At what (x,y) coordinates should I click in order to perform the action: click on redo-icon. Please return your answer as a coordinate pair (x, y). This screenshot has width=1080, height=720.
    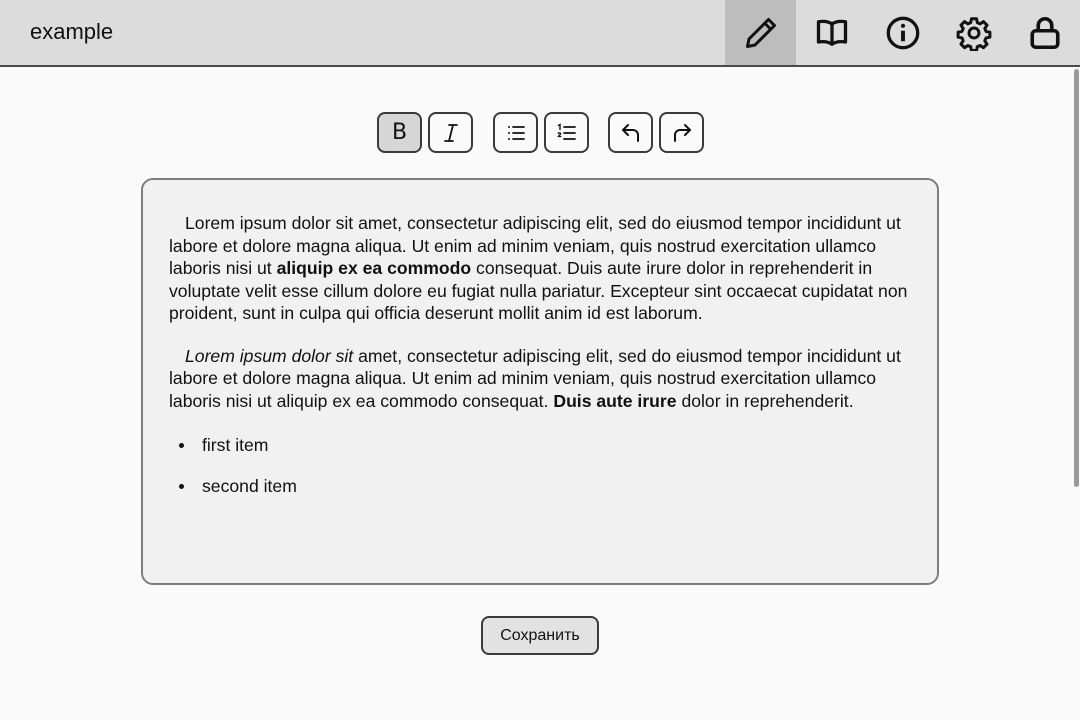
    Looking at the image, I should click on (682, 132).